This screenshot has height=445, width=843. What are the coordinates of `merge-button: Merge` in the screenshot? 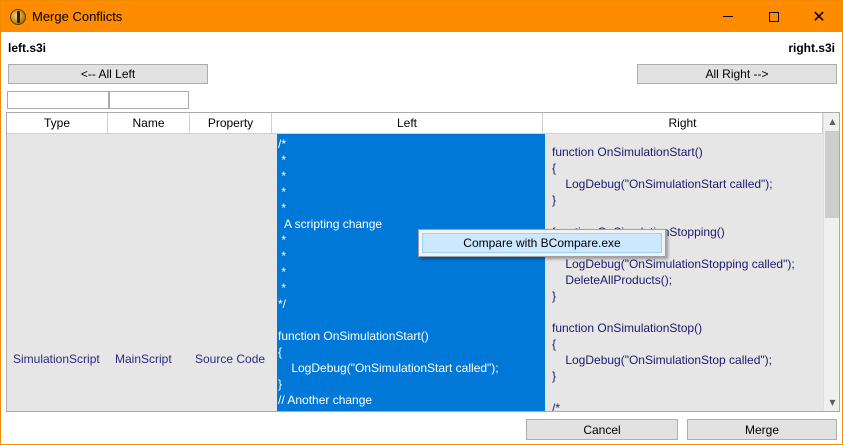 It's located at (762, 429).